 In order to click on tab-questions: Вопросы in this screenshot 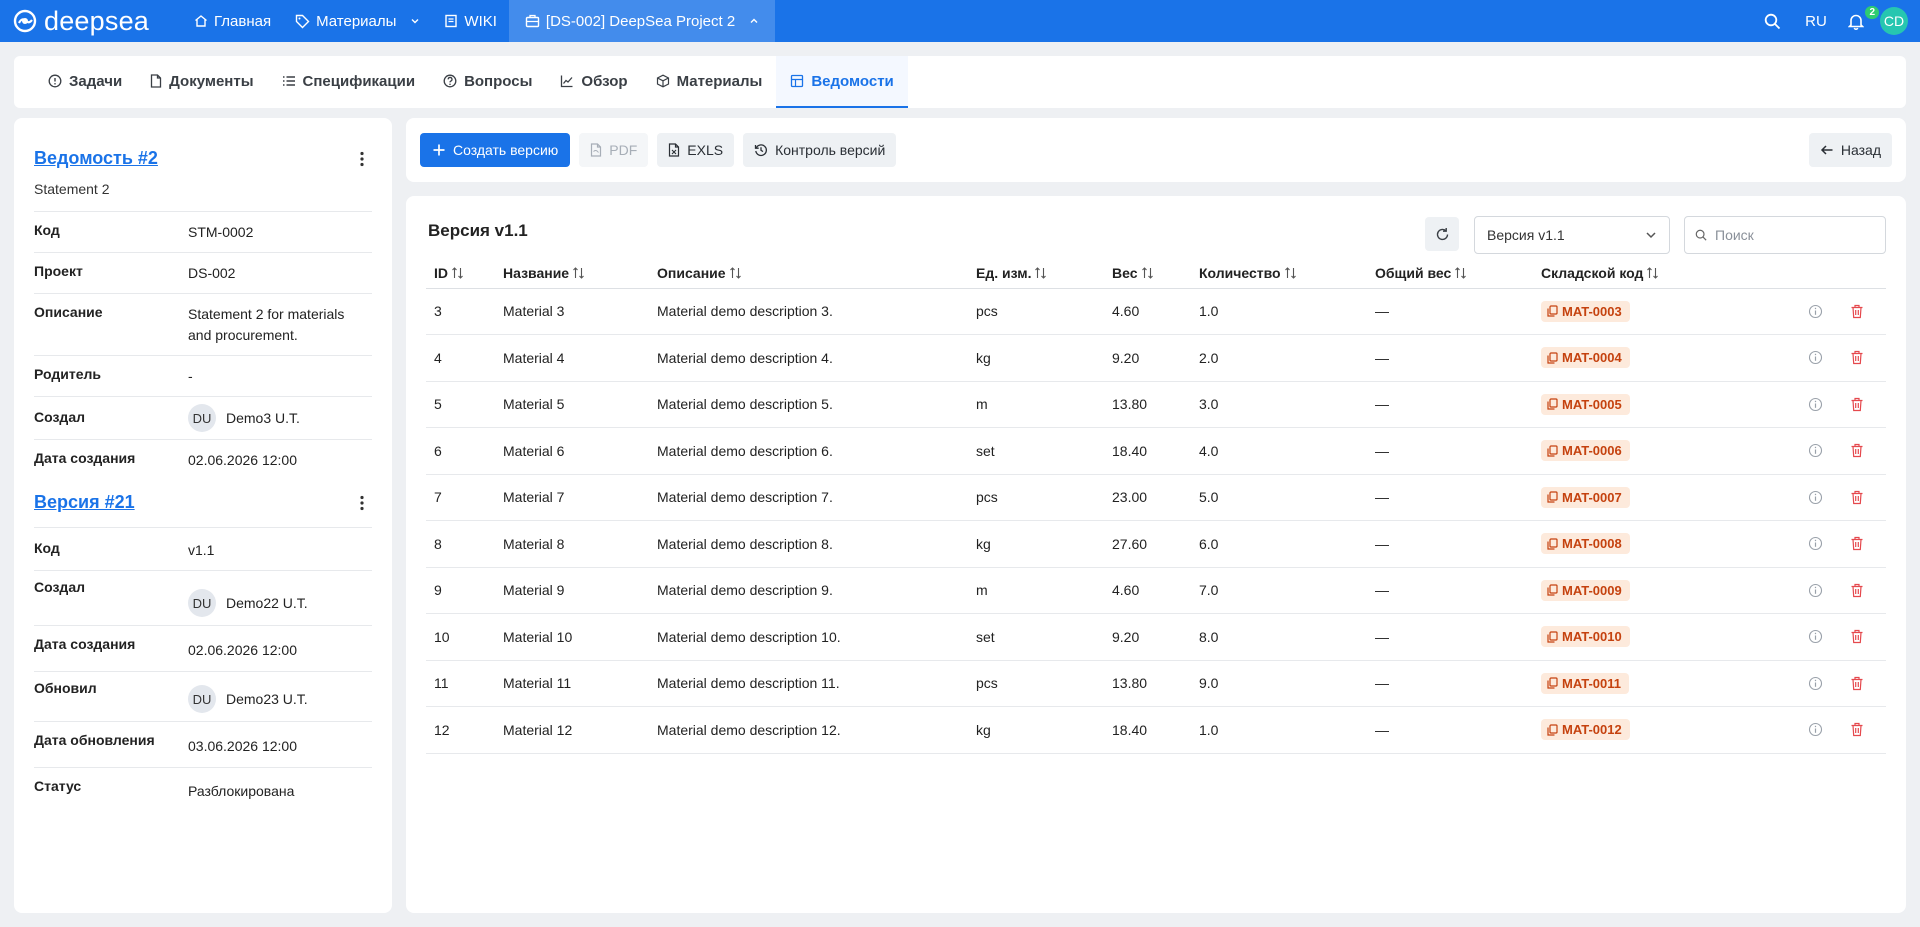, I will do `click(487, 82)`.